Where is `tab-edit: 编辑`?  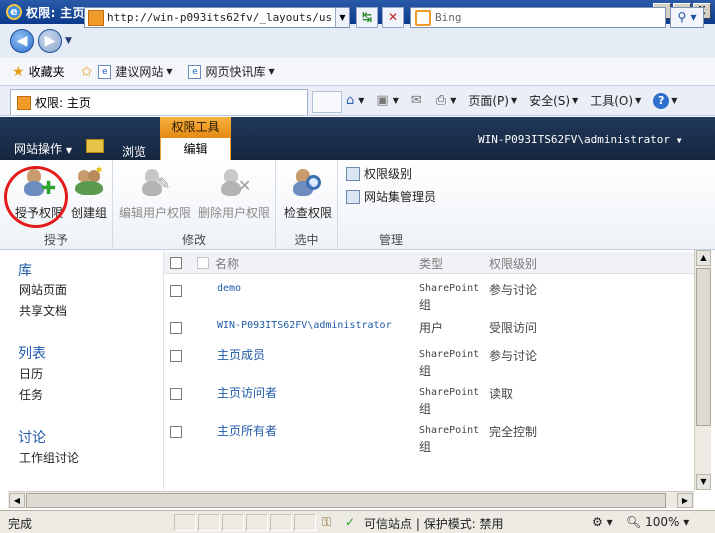
tab-edit: 编辑 is located at coordinates (195, 149).